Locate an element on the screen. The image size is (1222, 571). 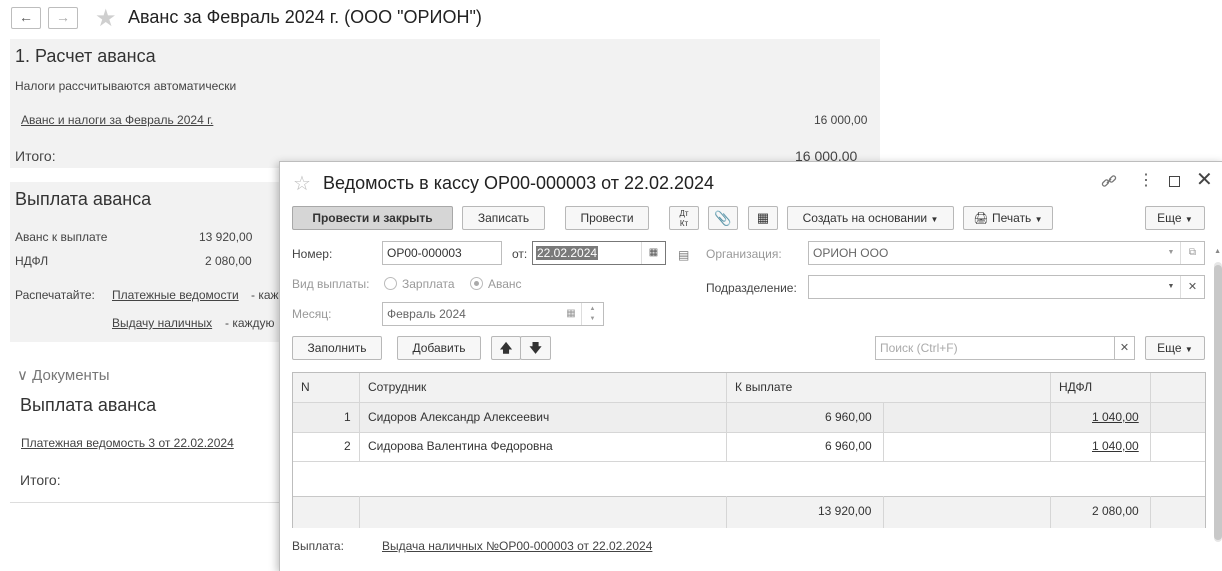
radio-checked-icon is located at coordinates (476, 283).